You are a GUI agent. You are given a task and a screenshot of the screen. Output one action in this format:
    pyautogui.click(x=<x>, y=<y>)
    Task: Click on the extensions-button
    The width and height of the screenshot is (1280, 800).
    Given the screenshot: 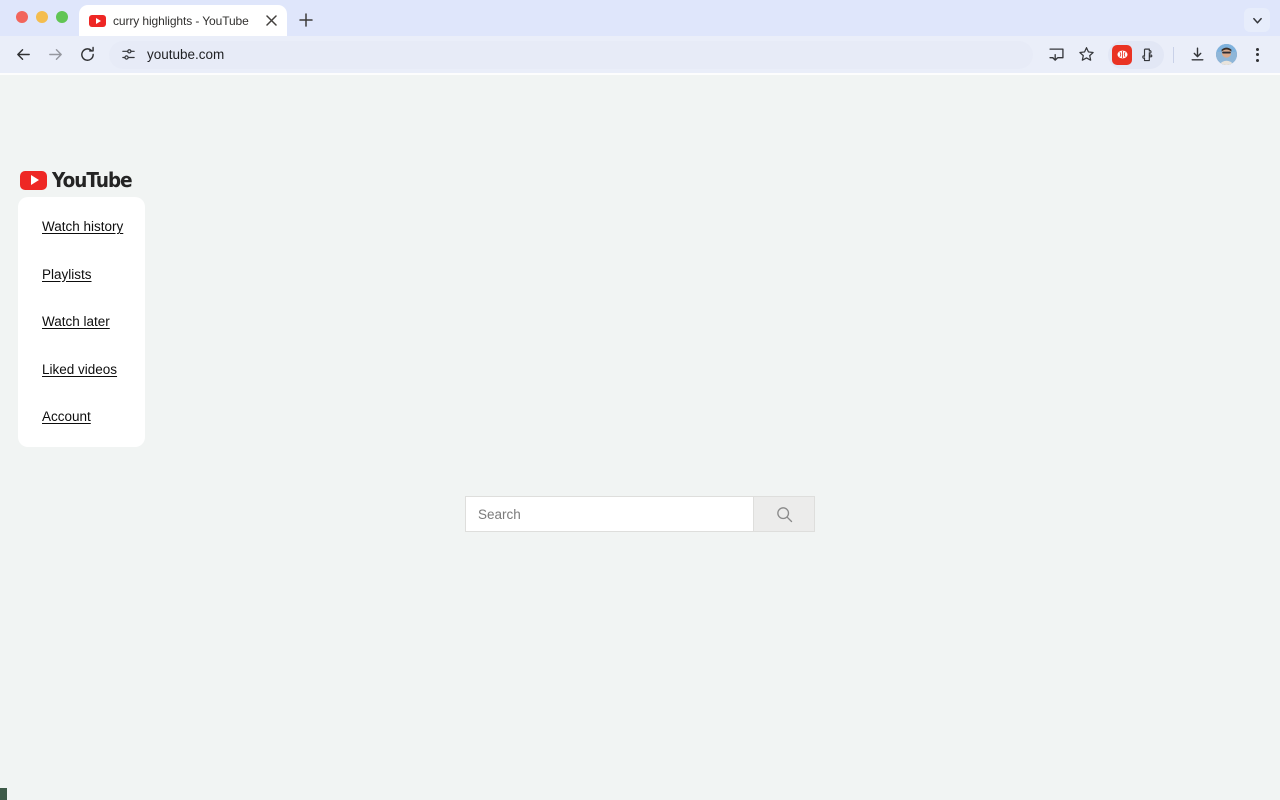 What is the action you would take?
    pyautogui.click(x=1147, y=55)
    